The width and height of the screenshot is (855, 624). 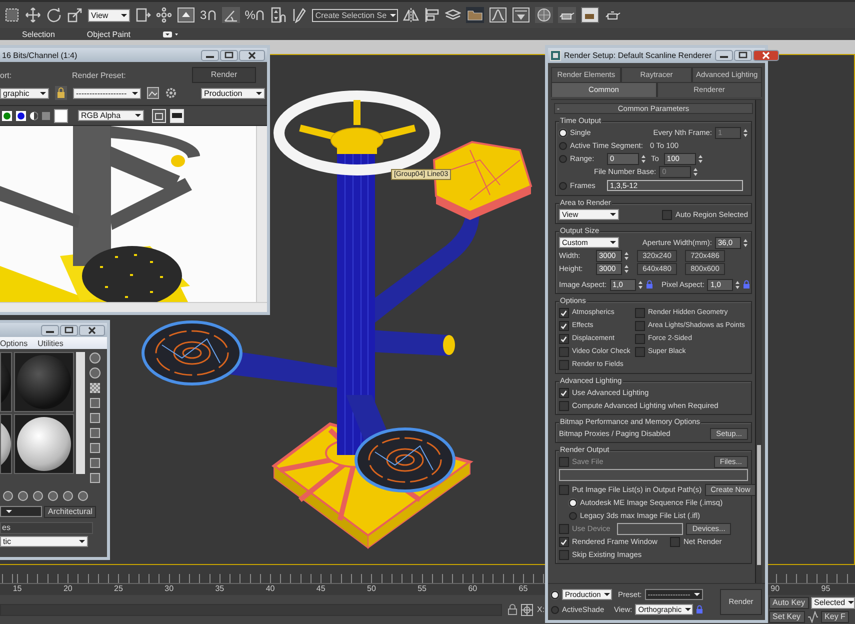 I want to click on render-preset-dropdown: -------------------, so click(x=107, y=93).